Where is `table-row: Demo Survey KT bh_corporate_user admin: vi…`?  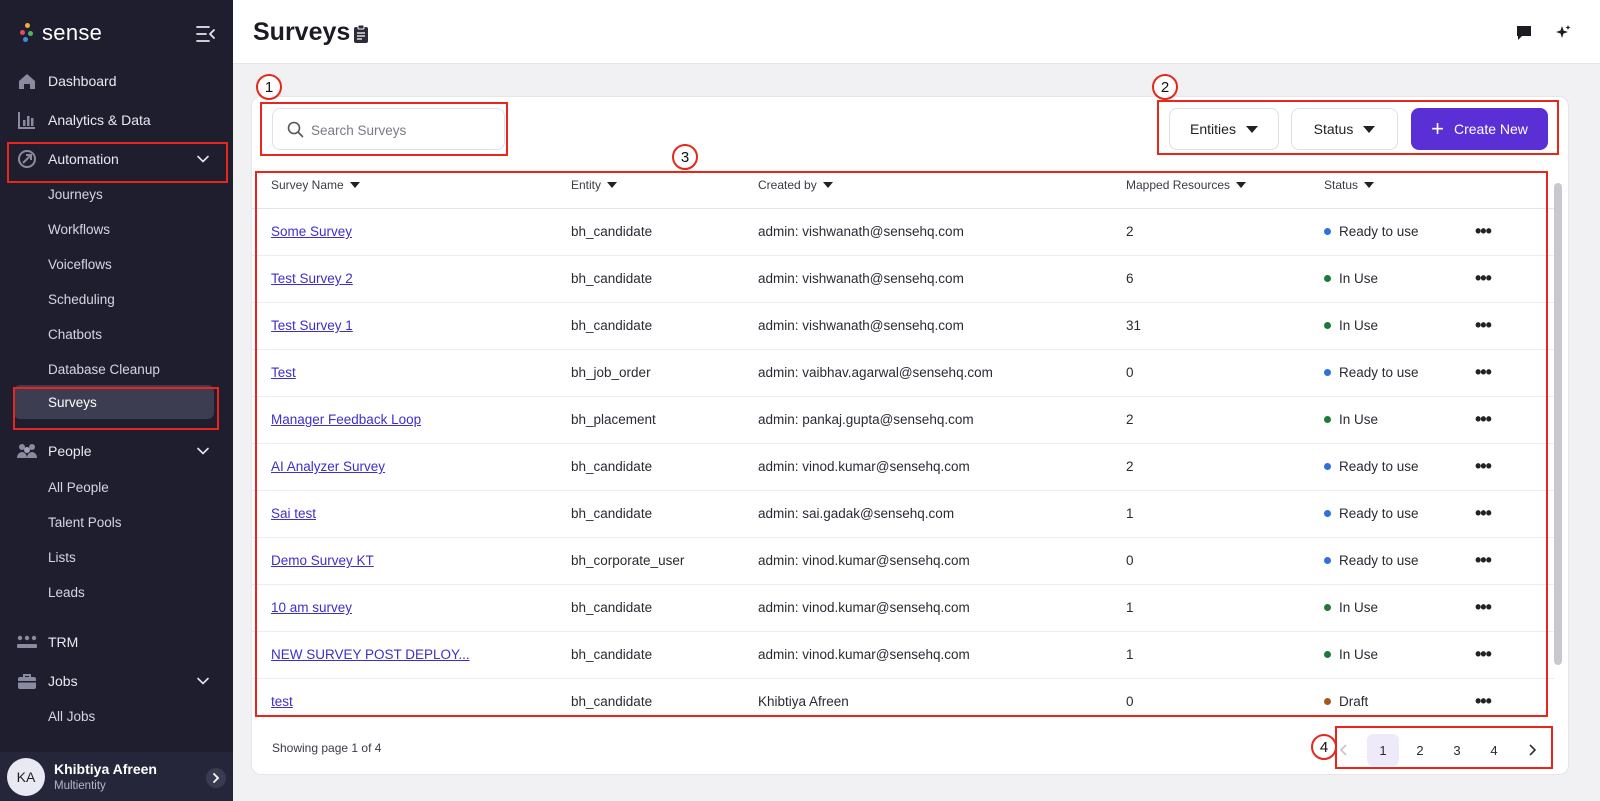 table-row: Demo Survey KT bh_corporate_user admin: vi… is located at coordinates (903, 561).